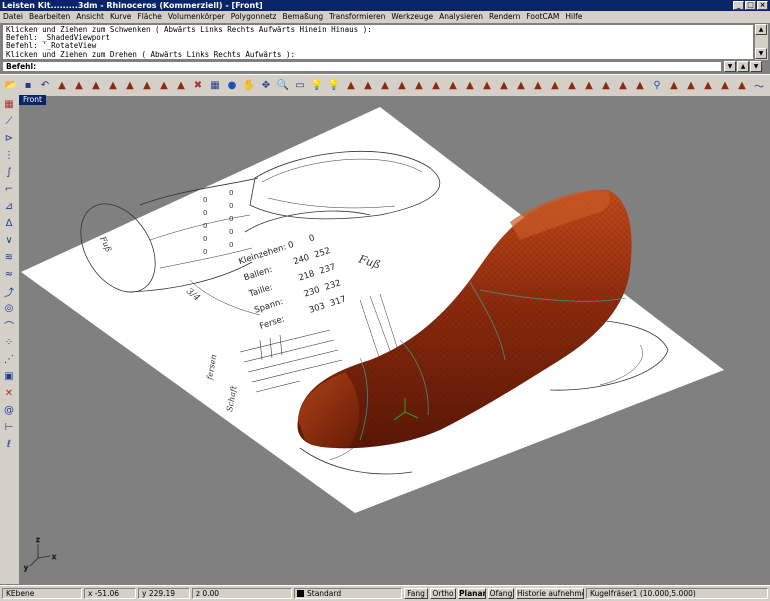 The image size is (770, 601). I want to click on close-button: ×, so click(762, 5).